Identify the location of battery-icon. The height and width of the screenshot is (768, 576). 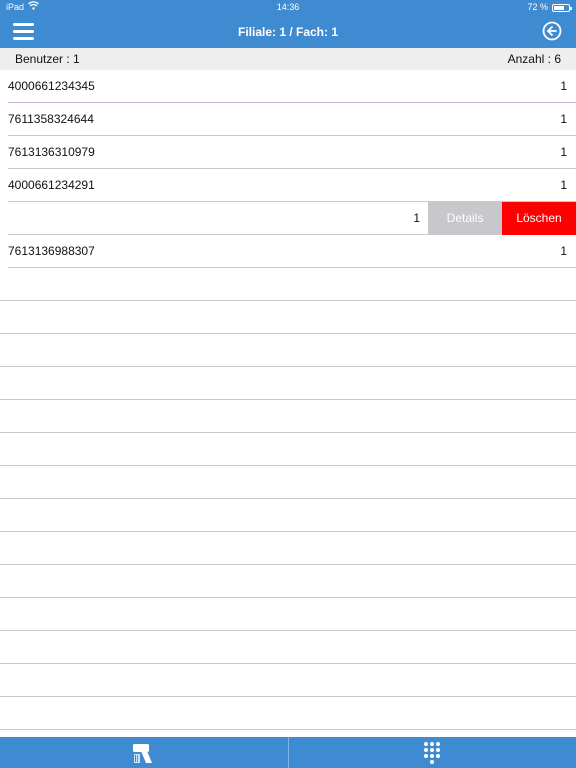
(562, 7).